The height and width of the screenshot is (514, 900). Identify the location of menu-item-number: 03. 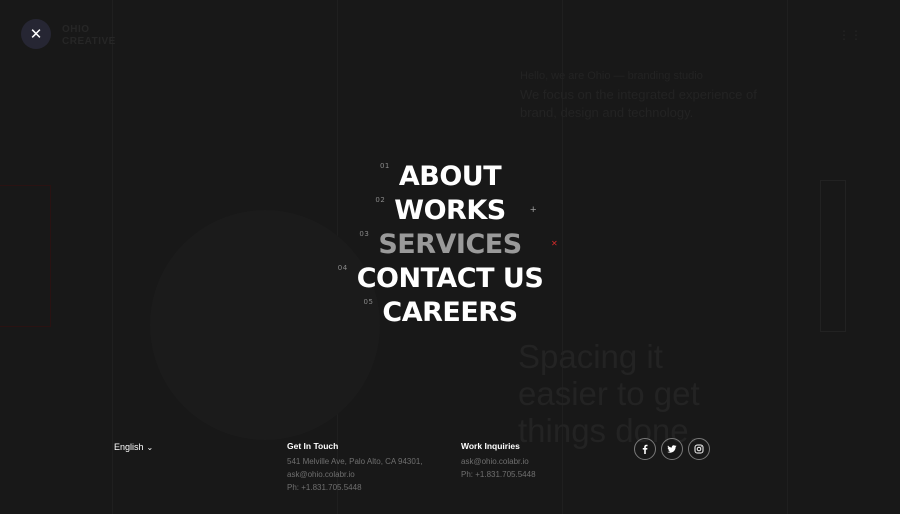
(364, 234).